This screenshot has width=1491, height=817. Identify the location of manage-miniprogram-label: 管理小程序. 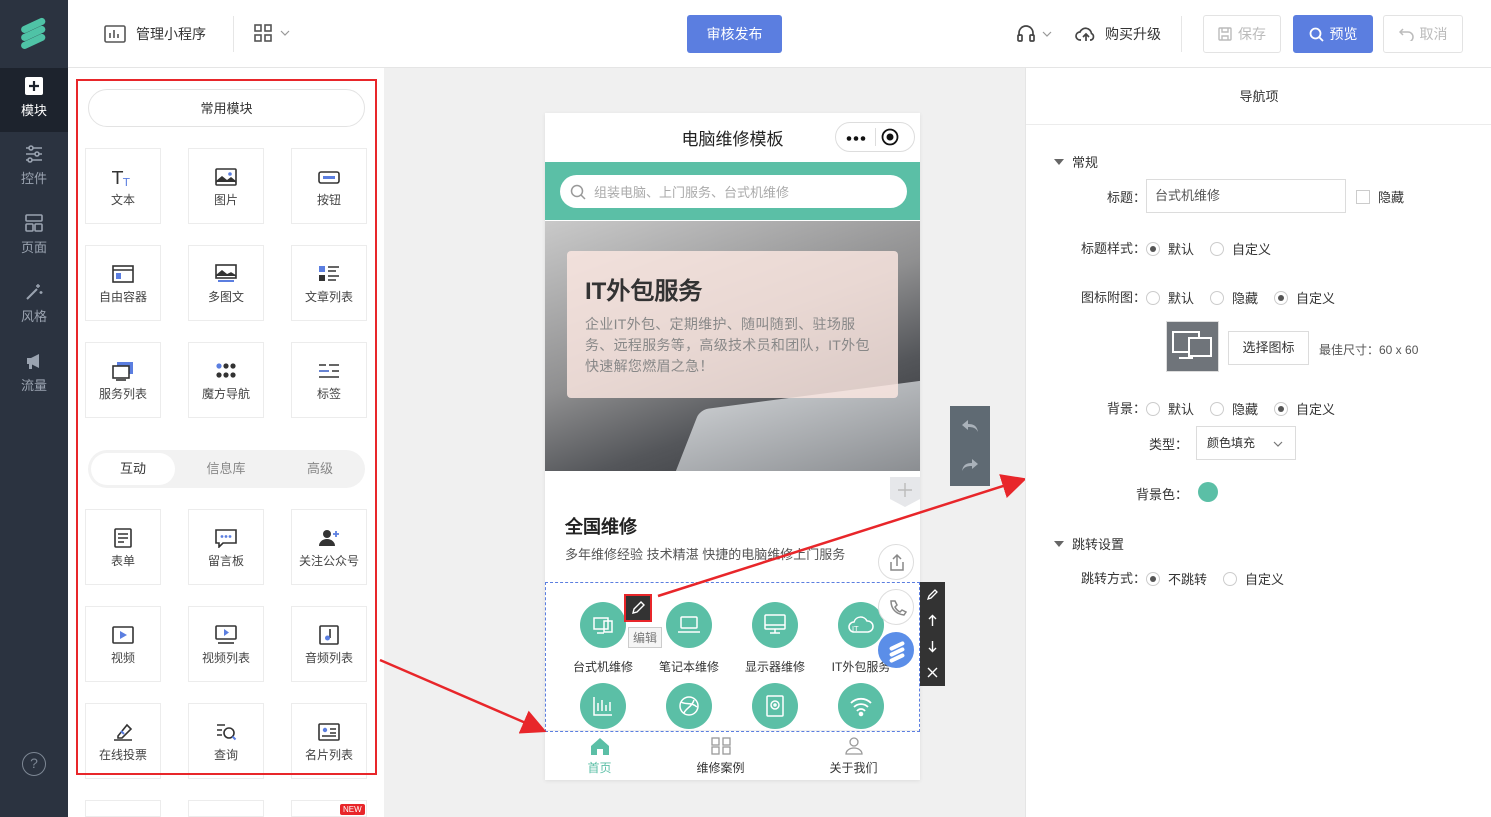
(171, 34).